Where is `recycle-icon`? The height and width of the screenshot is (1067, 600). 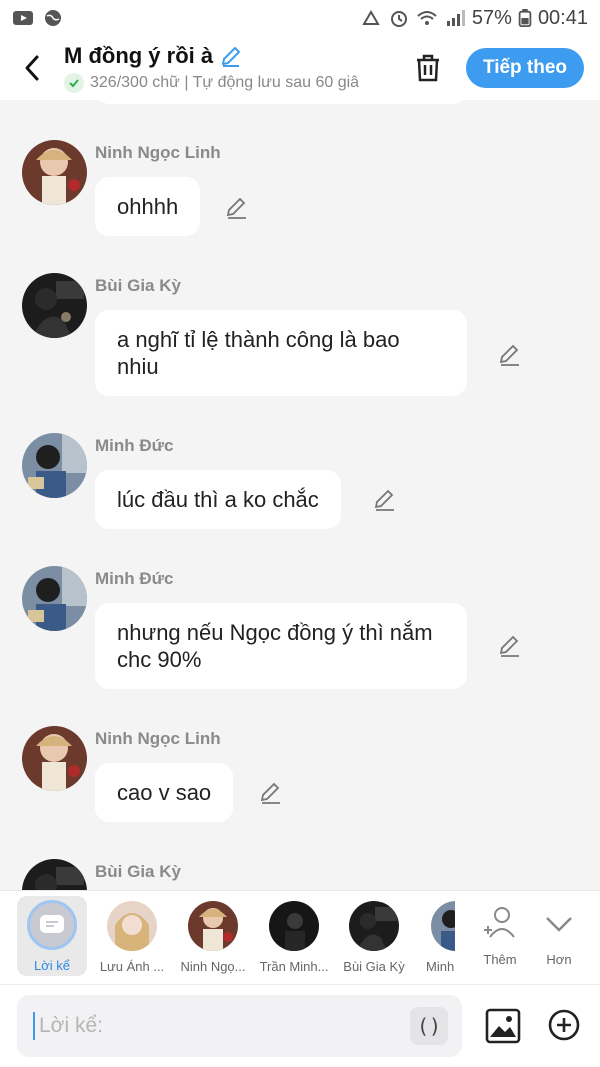
recycle-icon is located at coordinates (371, 17).